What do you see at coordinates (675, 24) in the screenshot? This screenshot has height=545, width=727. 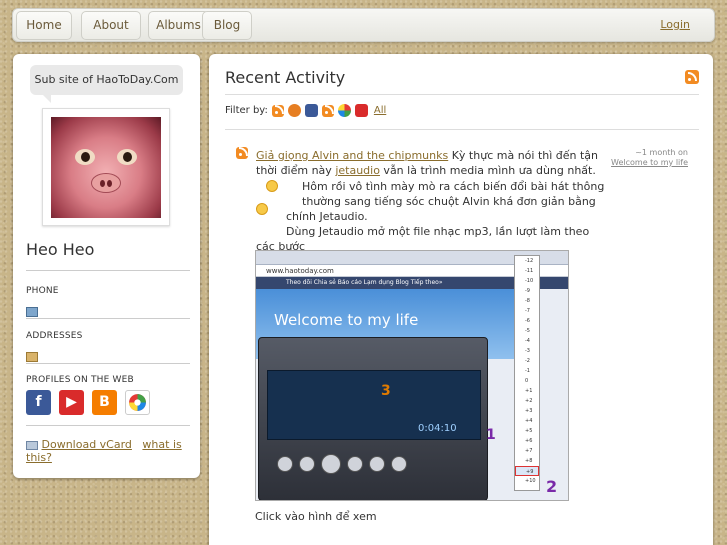 I see `login-link: Login` at bounding box center [675, 24].